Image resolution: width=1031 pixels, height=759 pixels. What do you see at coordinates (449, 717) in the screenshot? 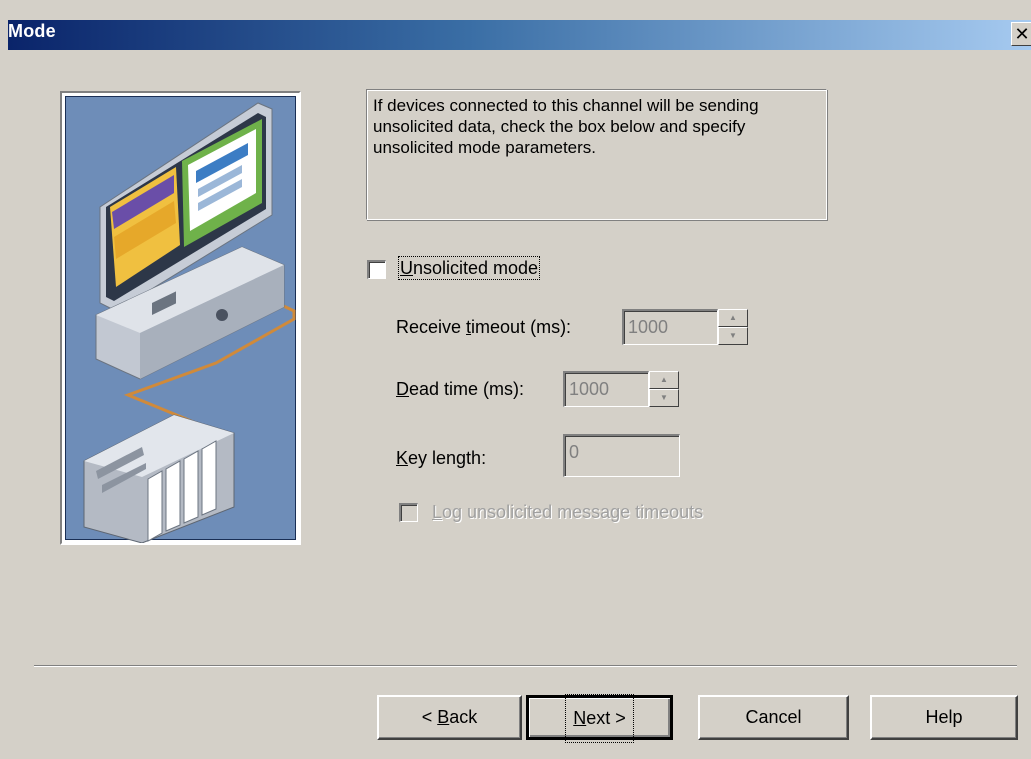
I see `back-button: < Back` at bounding box center [449, 717].